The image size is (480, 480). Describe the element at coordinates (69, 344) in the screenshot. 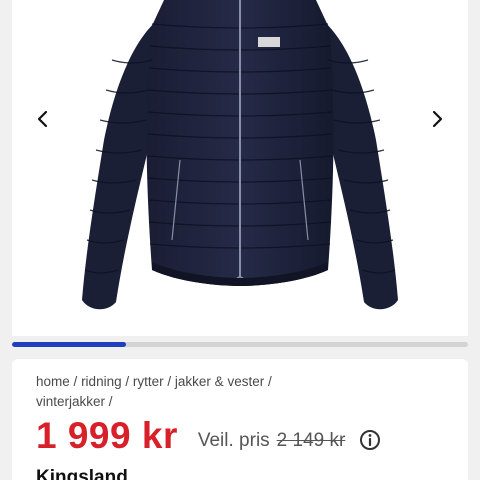

I see `gallery-progress-fill` at that location.